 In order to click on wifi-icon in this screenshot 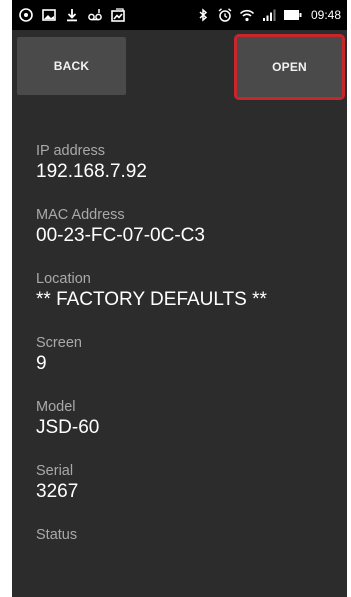, I will do `click(247, 15)`.